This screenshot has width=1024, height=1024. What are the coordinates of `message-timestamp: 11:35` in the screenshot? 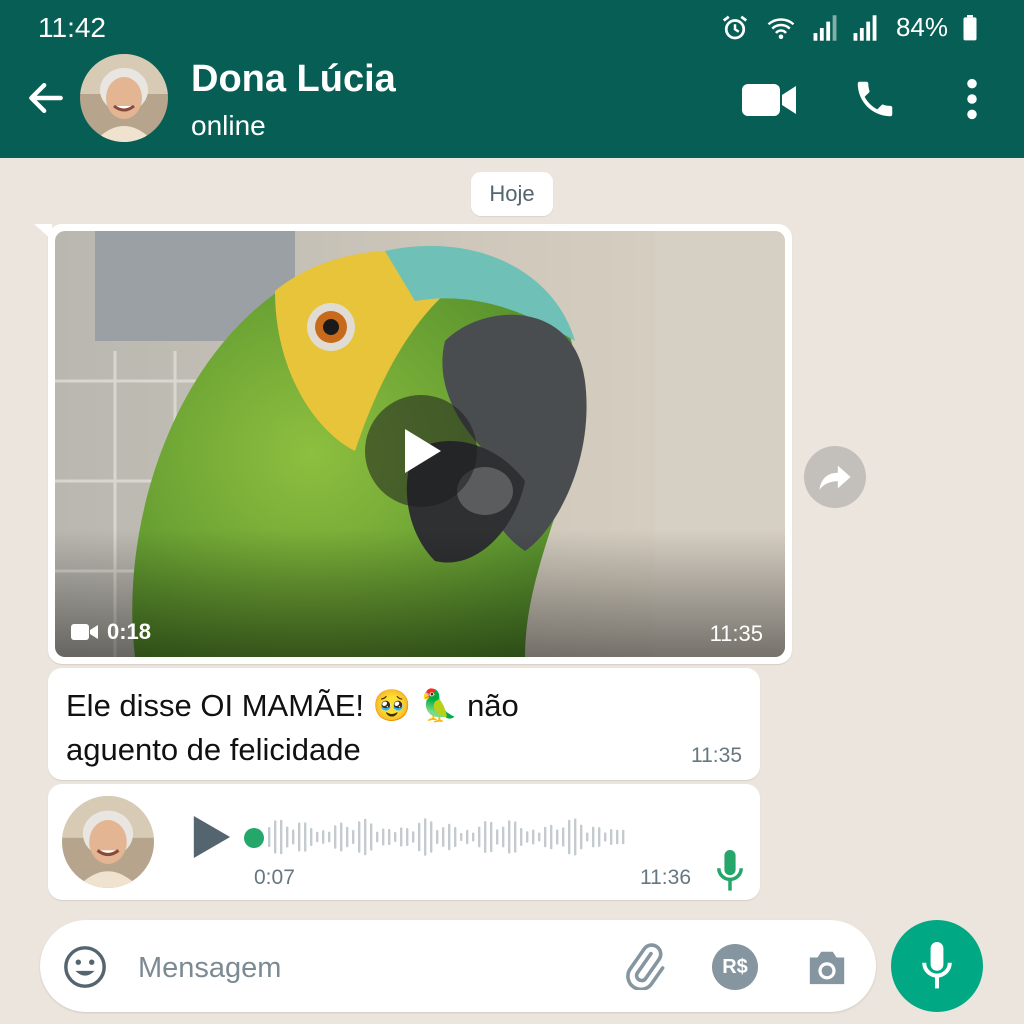 It's located at (716, 755).